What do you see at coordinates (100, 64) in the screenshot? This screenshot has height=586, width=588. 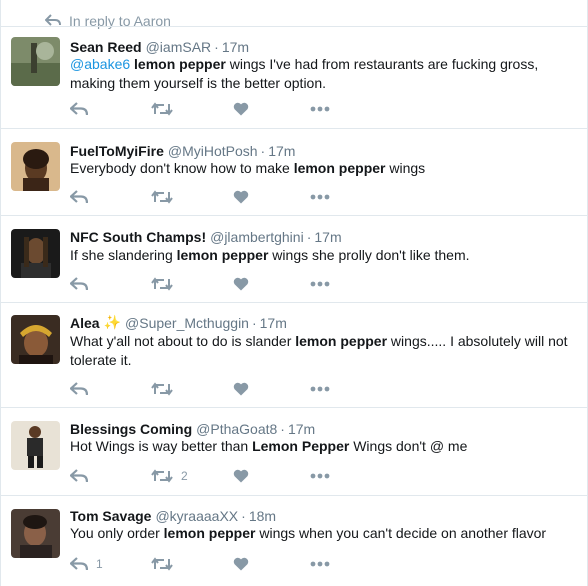 I see `mention-link: @abake6` at bounding box center [100, 64].